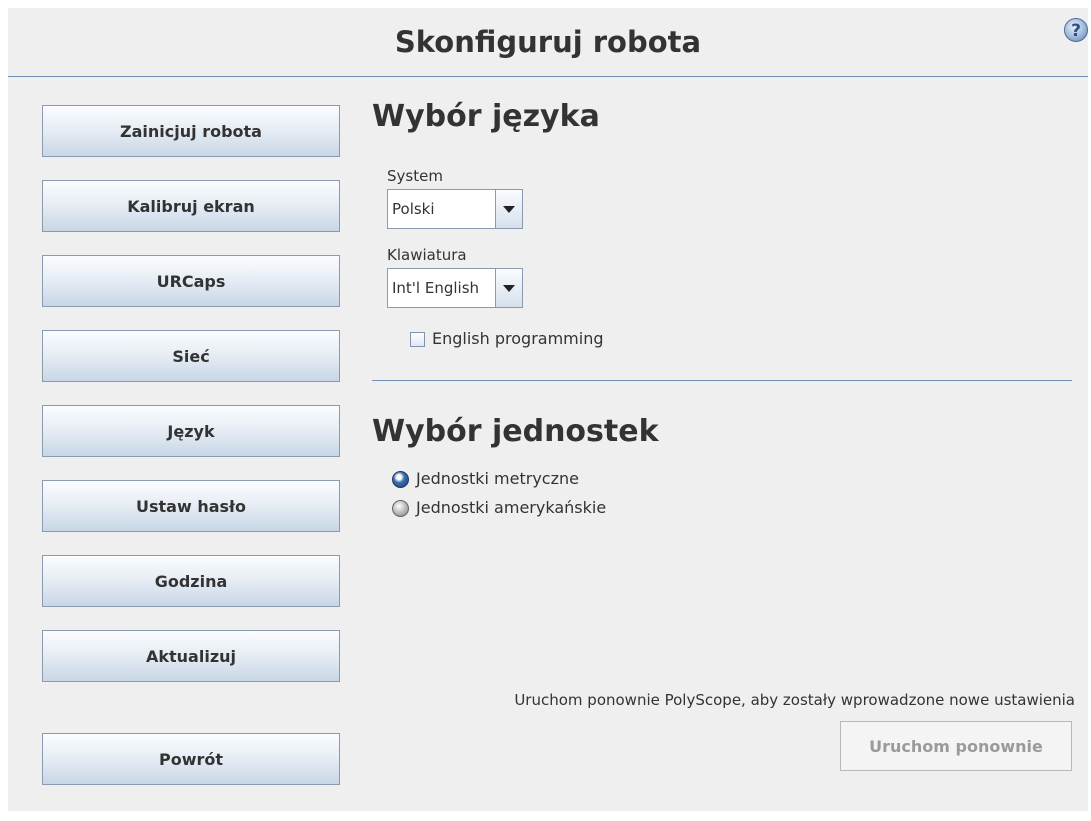 The image size is (1091, 821). I want to click on restart-button: Uruchom ponownie, so click(956, 746).